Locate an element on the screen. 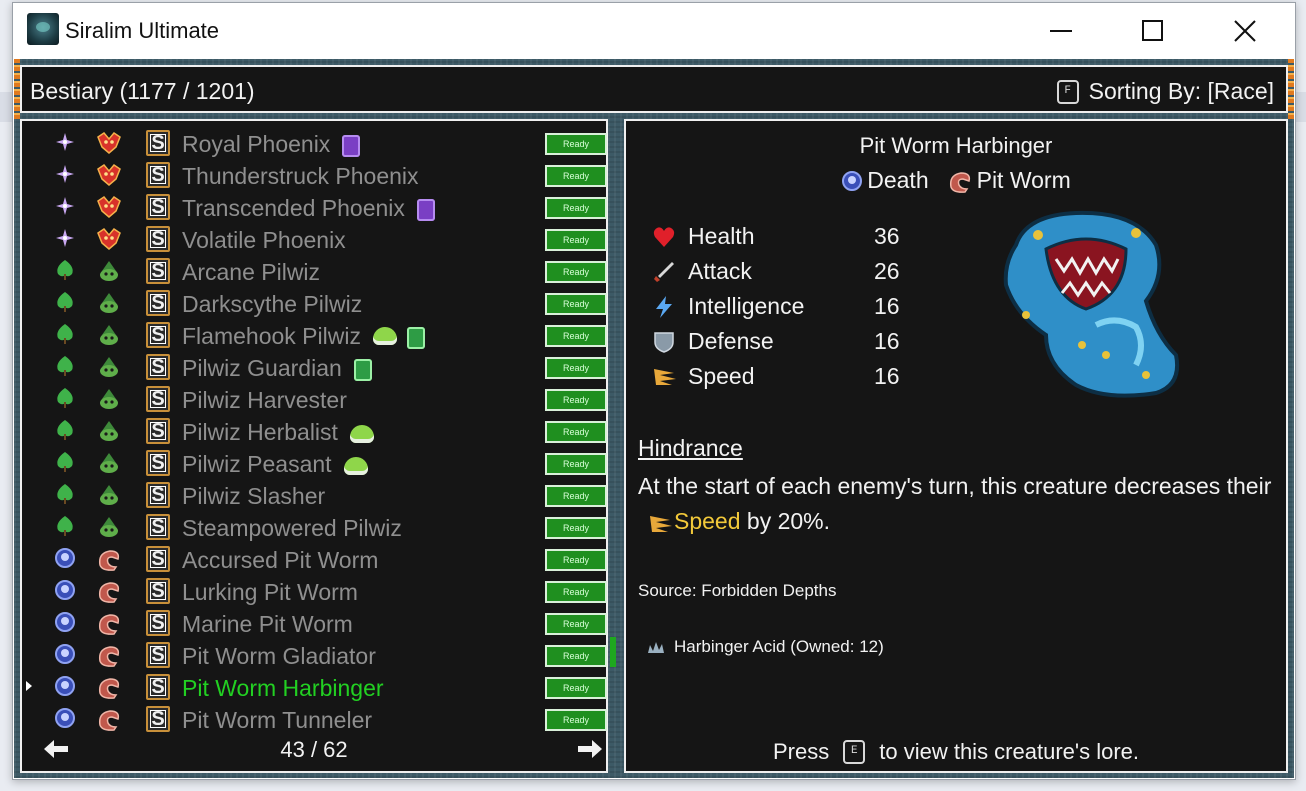 The height and width of the screenshot is (791, 1306). creature-row: S Flamehook Pilwiz Ready is located at coordinates (314, 335).